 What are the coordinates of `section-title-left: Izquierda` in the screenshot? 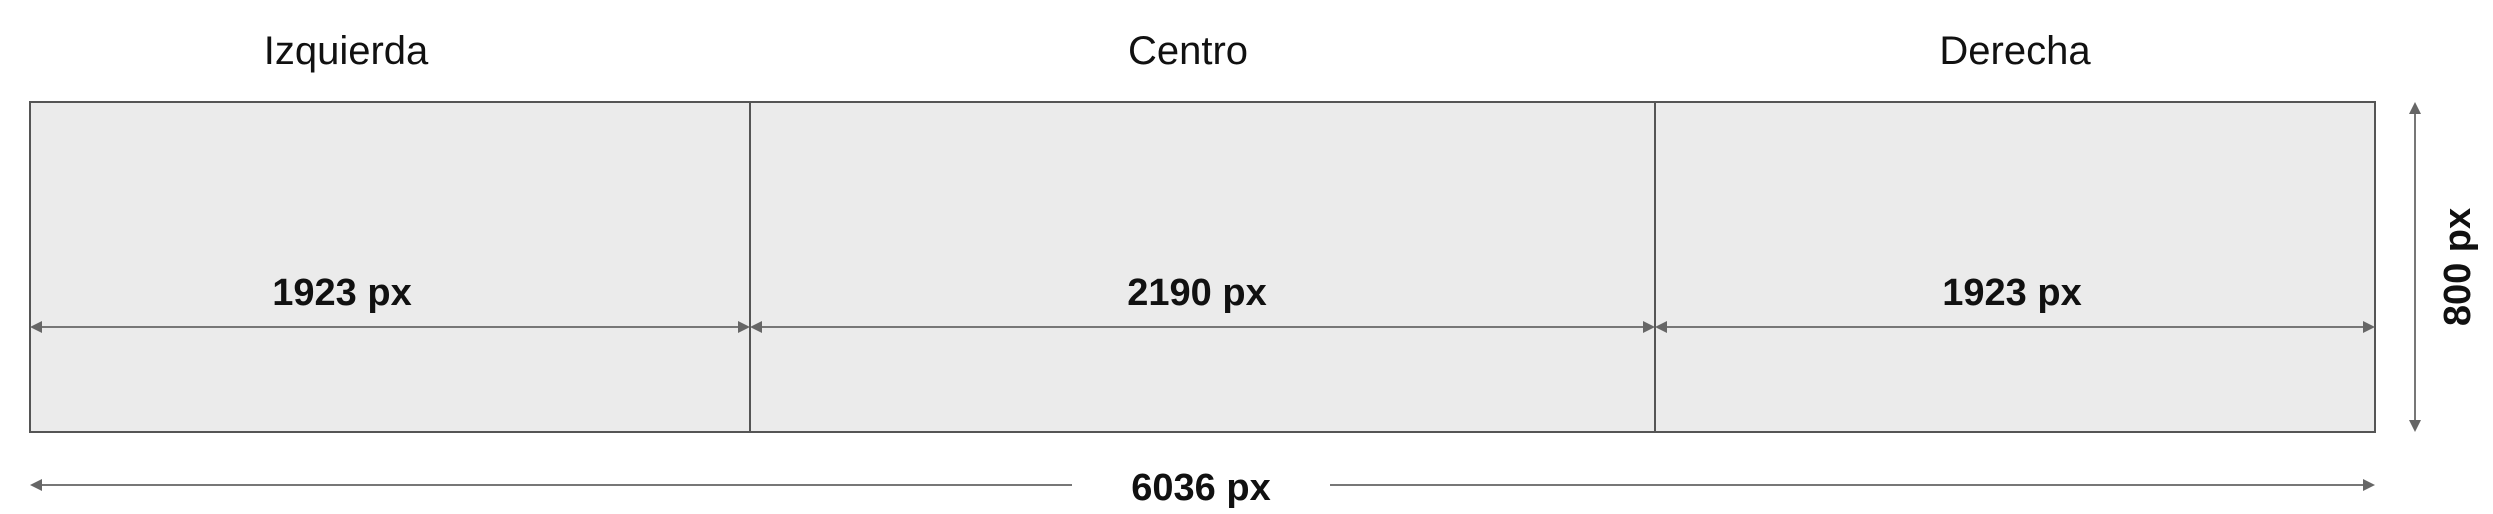 It's located at (346, 51).